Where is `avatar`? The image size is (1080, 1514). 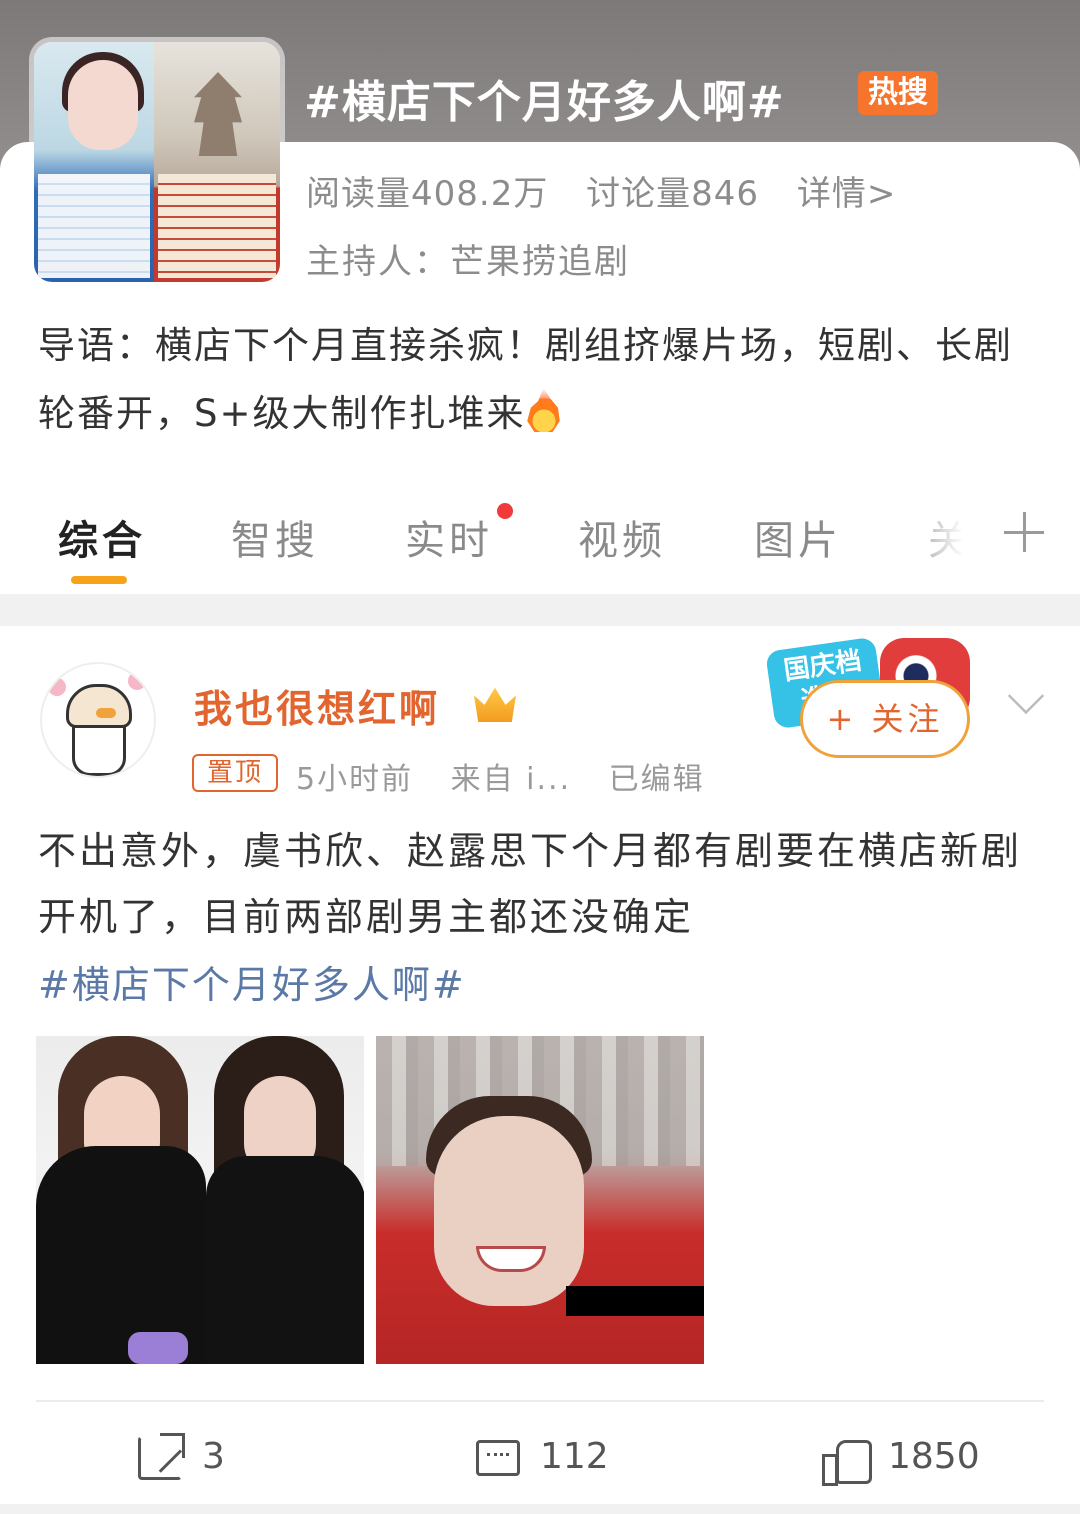
avatar is located at coordinates (98, 720).